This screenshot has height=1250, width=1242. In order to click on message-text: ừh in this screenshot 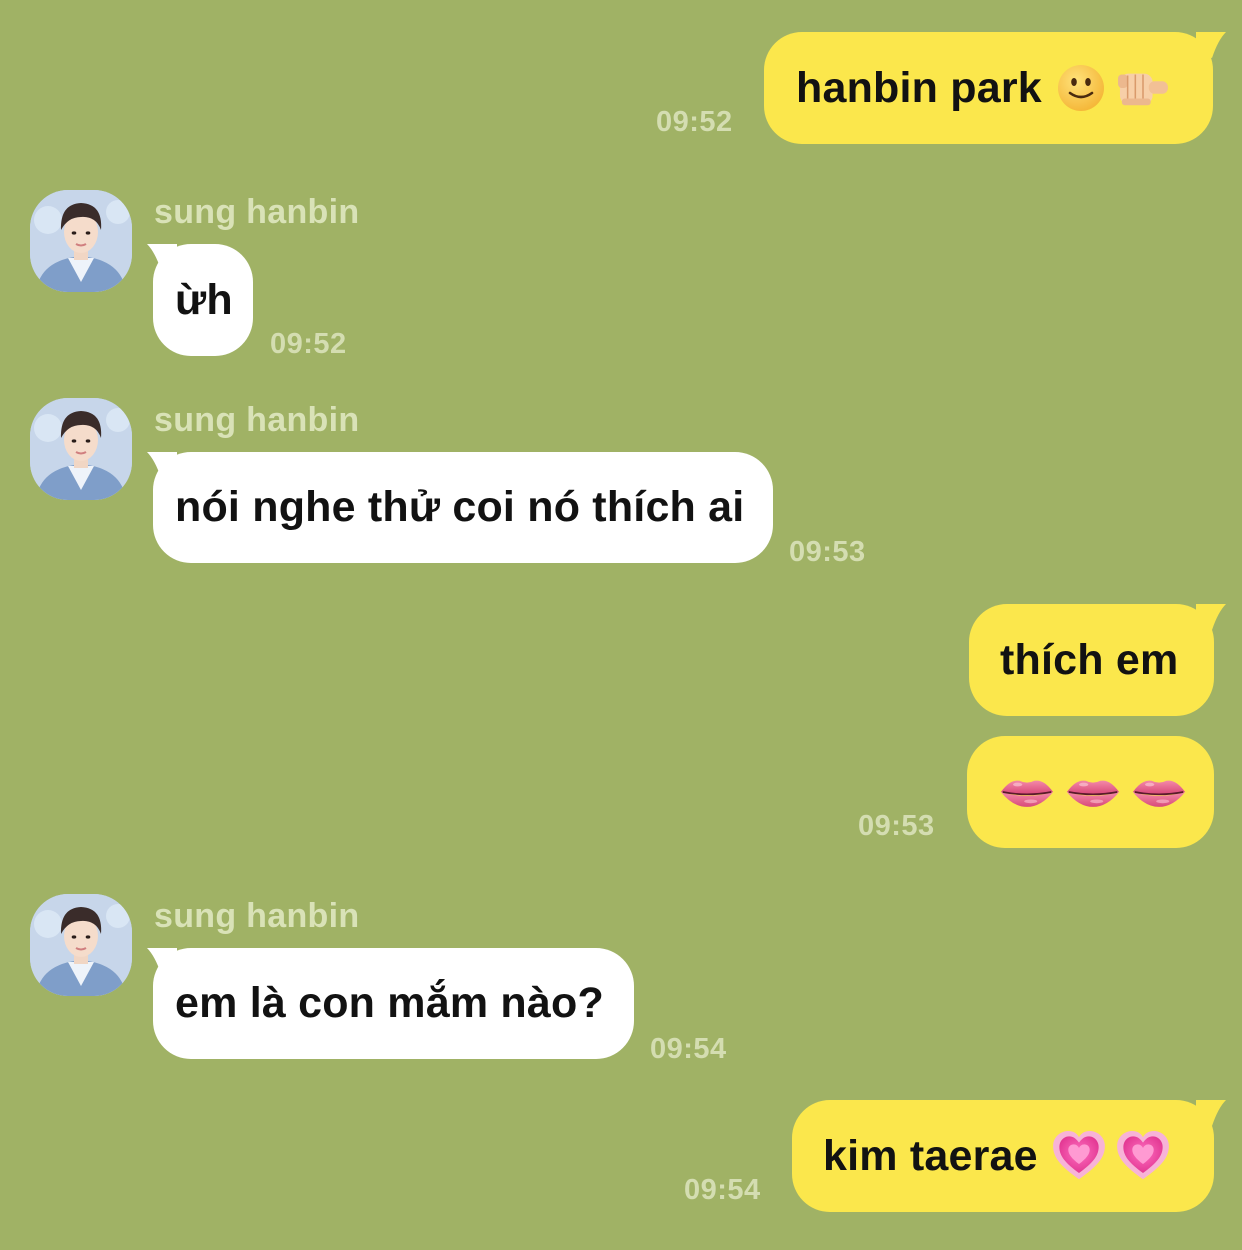, I will do `click(204, 299)`.